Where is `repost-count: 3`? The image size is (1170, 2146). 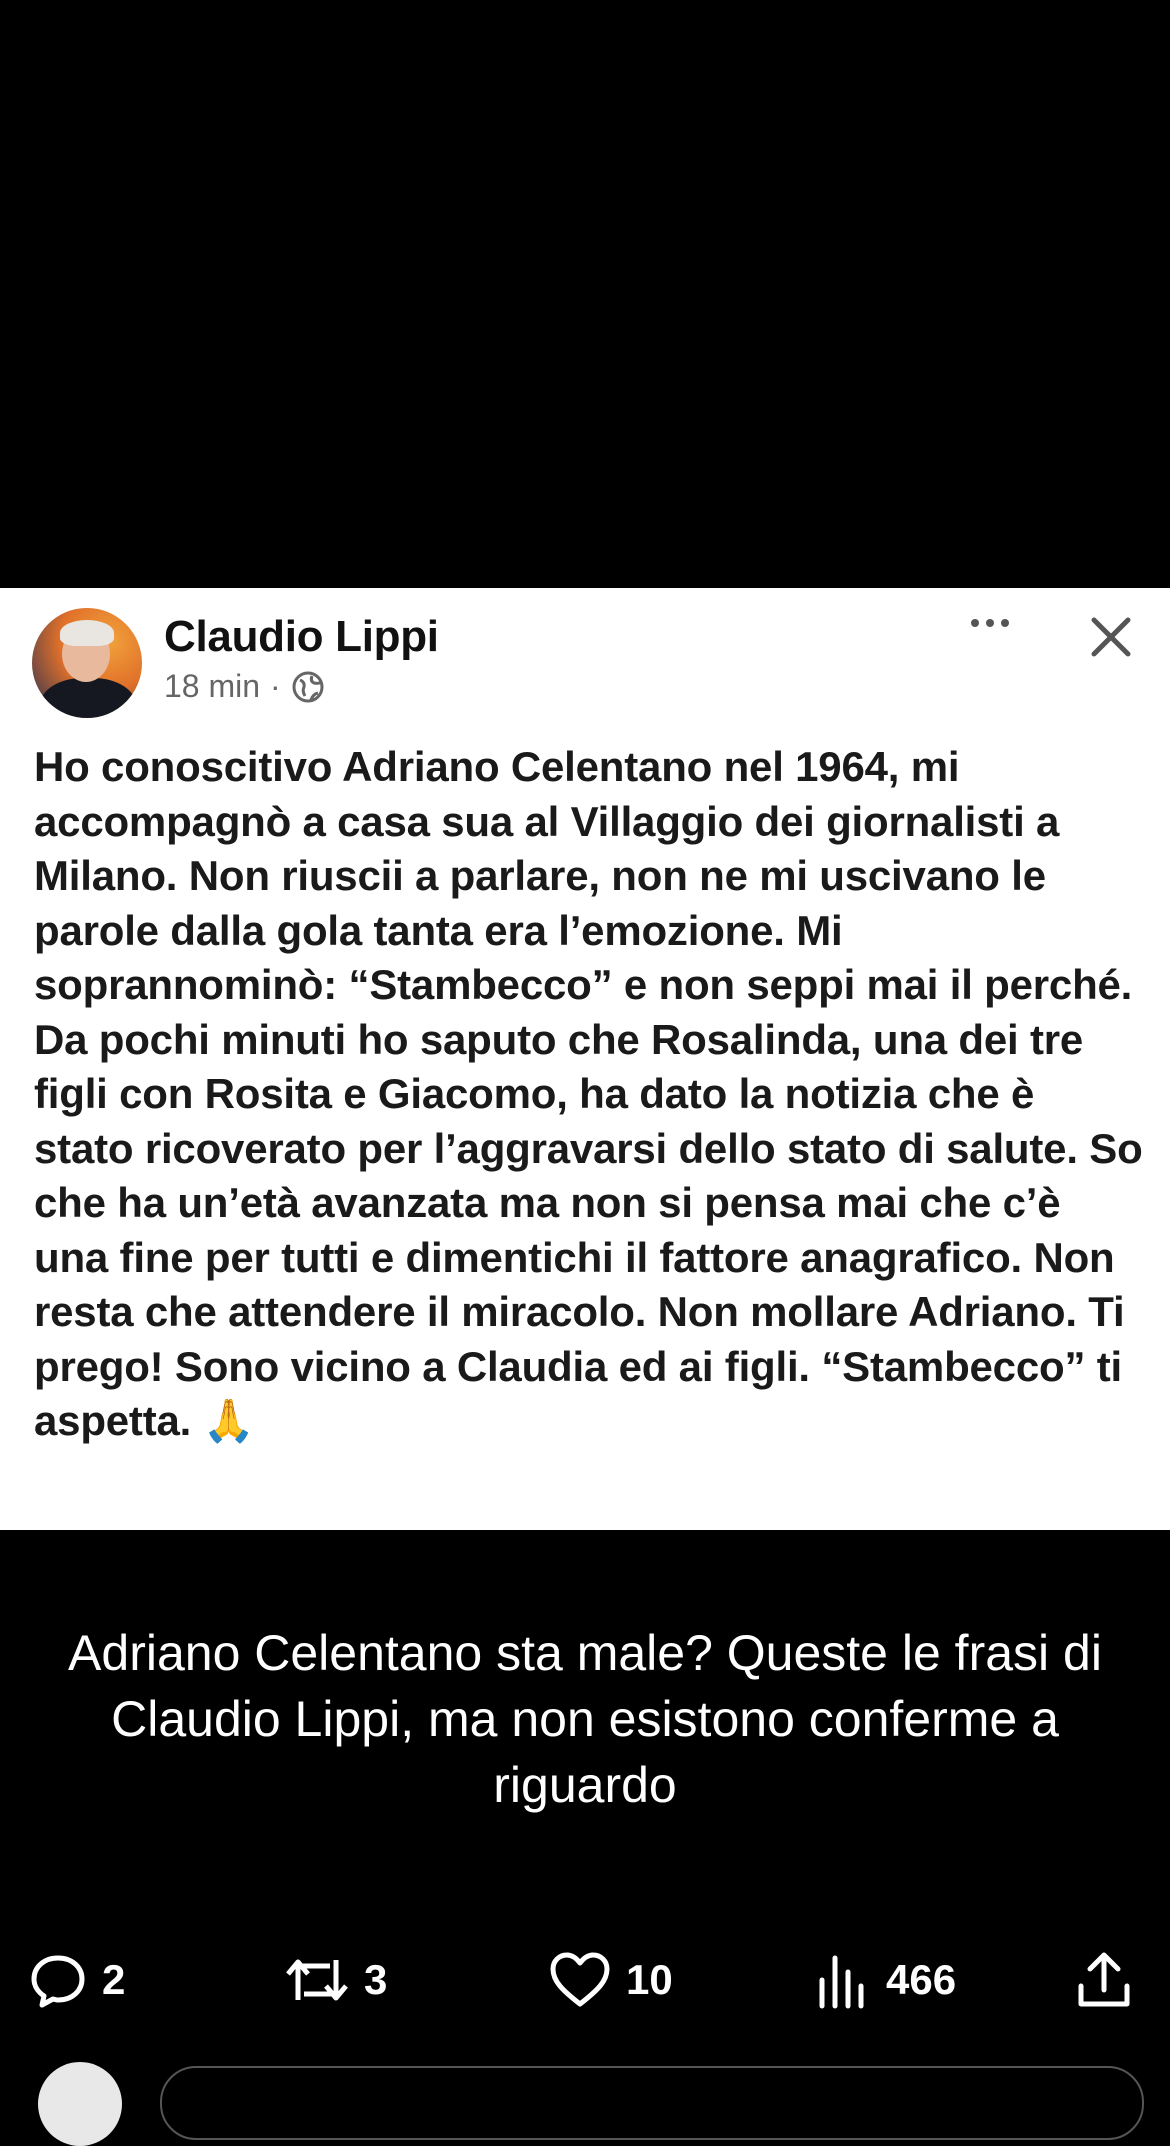
repost-count: 3 is located at coordinates (376, 1979).